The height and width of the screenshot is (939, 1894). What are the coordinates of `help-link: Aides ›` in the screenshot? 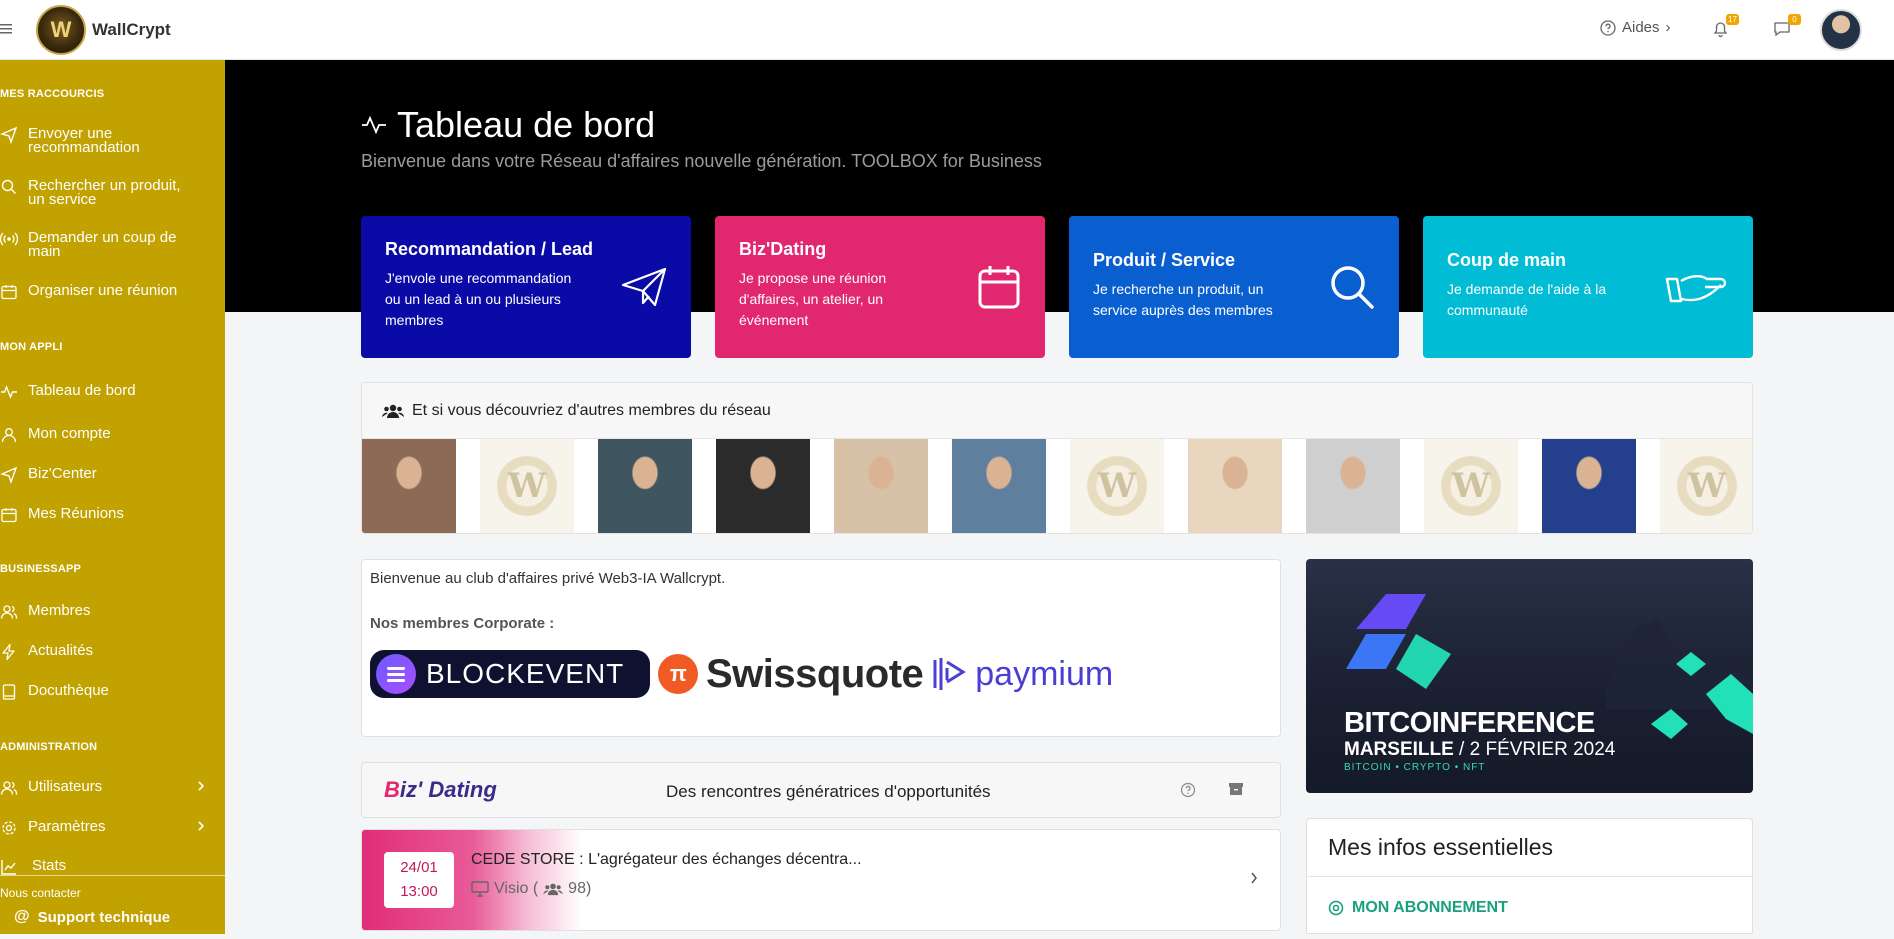 It's located at (1635, 27).